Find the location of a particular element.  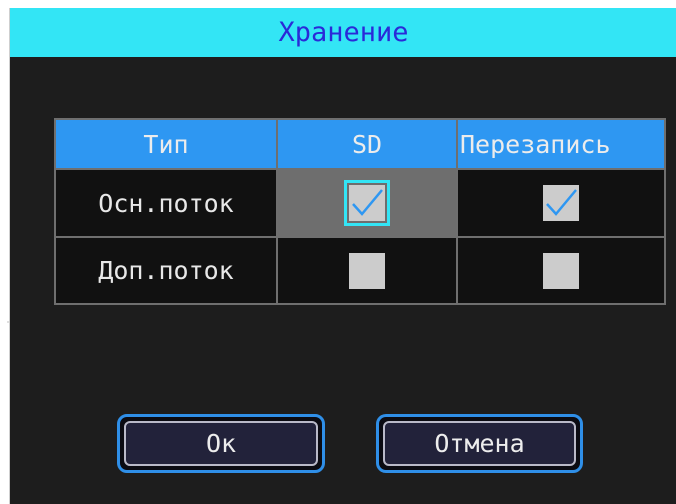

dialog-title: Хранение is located at coordinates (343, 32).